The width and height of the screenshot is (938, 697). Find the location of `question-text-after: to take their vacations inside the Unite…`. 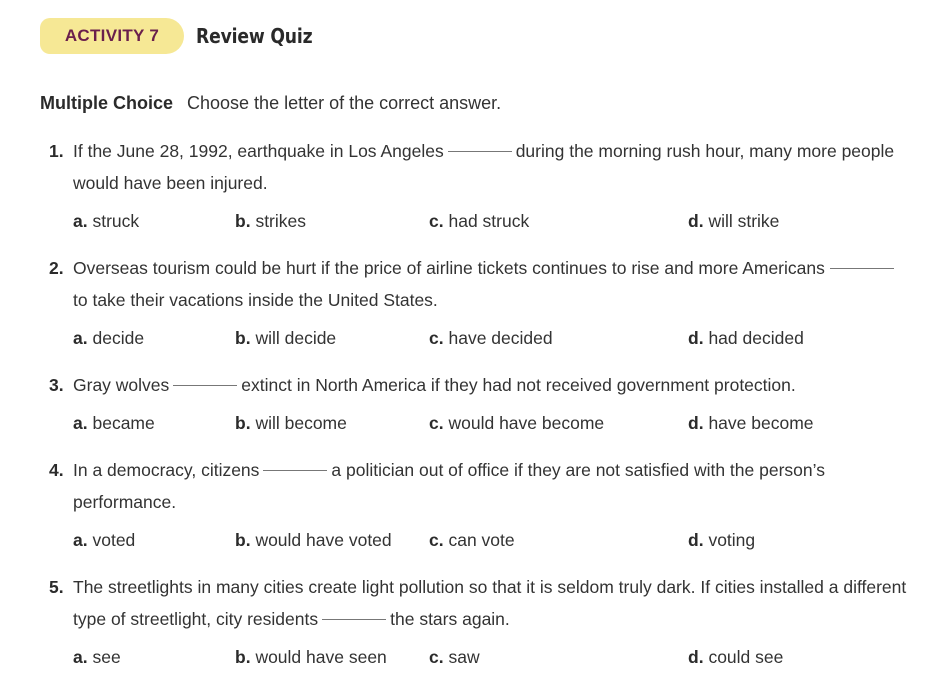

question-text-after: to take their vacations inside the Unite… is located at coordinates (255, 300).